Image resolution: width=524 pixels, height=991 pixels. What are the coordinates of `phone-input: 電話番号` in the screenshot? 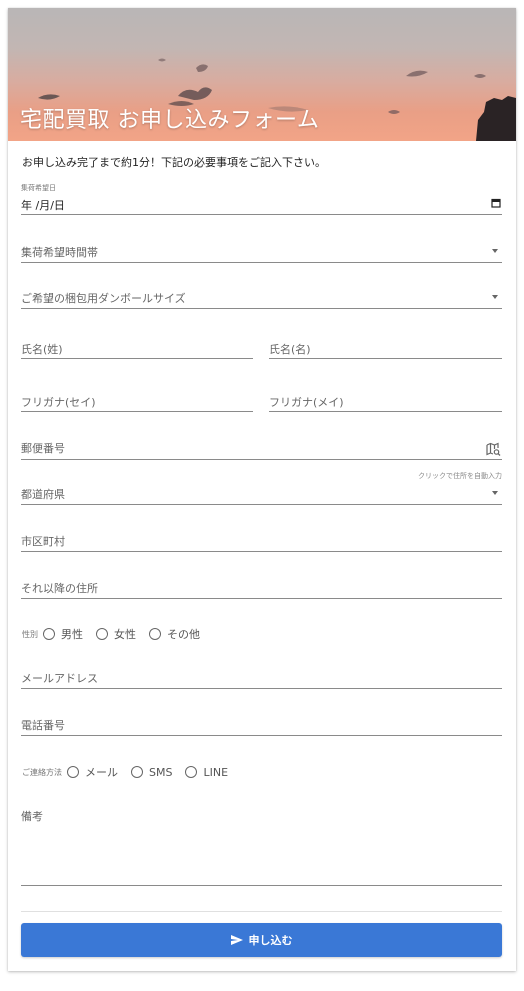 It's located at (261, 721).